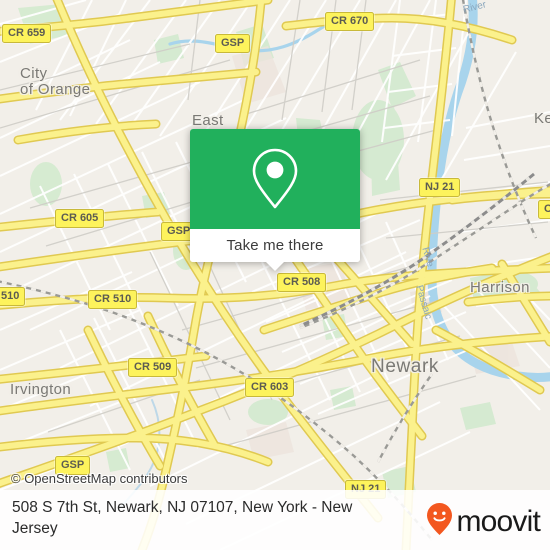 The image size is (550, 550). I want to click on take-me-there-button: Take me there, so click(275, 245).